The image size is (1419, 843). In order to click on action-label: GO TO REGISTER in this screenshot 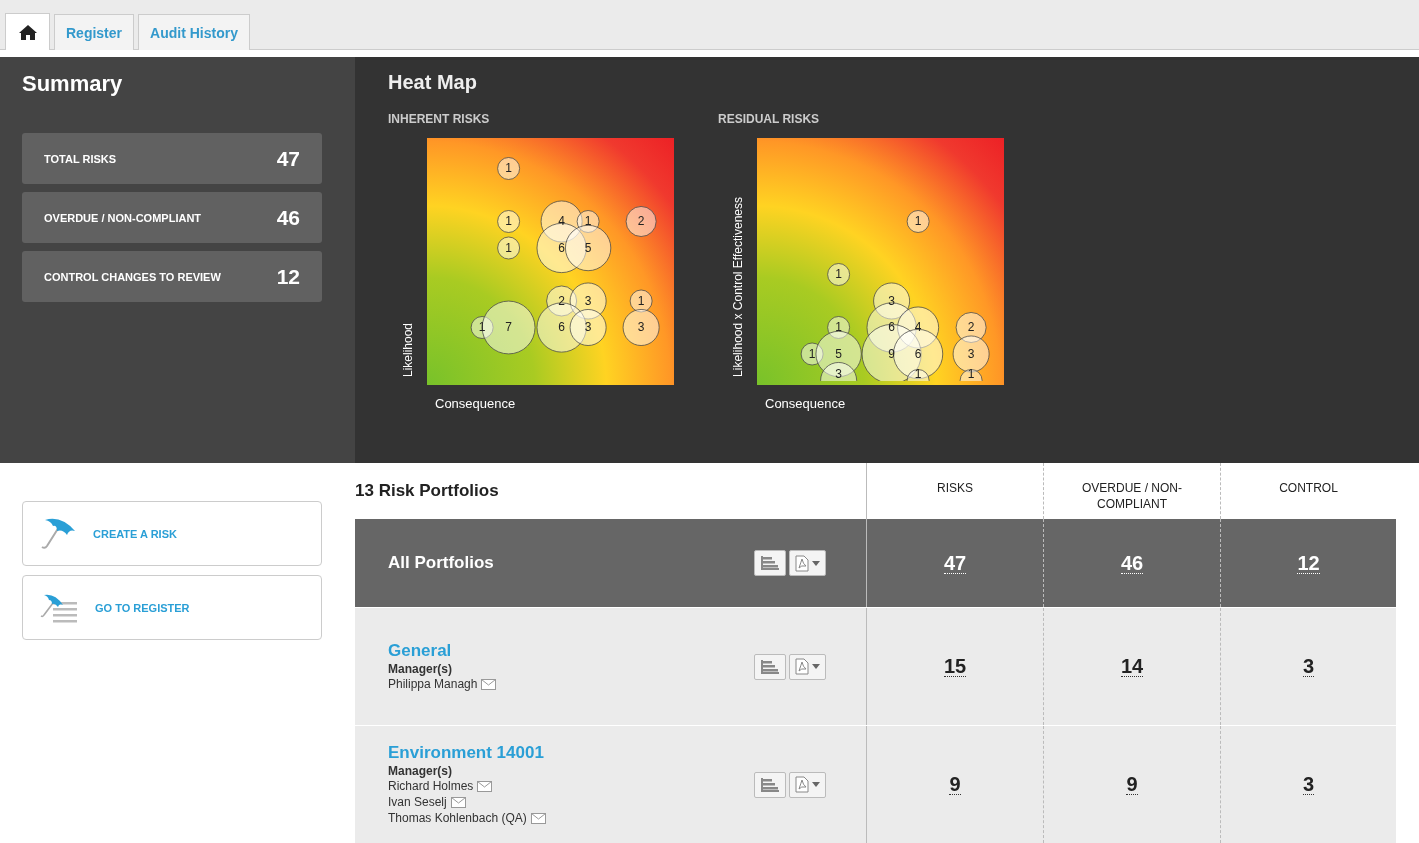, I will do `click(142, 607)`.